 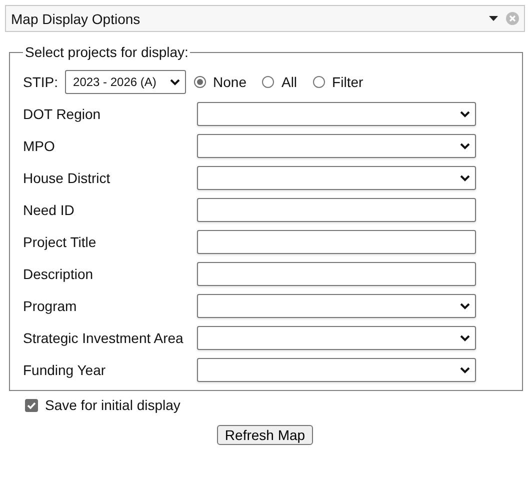 I want to click on fieldset-legend: Select projects for display:, so click(x=106, y=52).